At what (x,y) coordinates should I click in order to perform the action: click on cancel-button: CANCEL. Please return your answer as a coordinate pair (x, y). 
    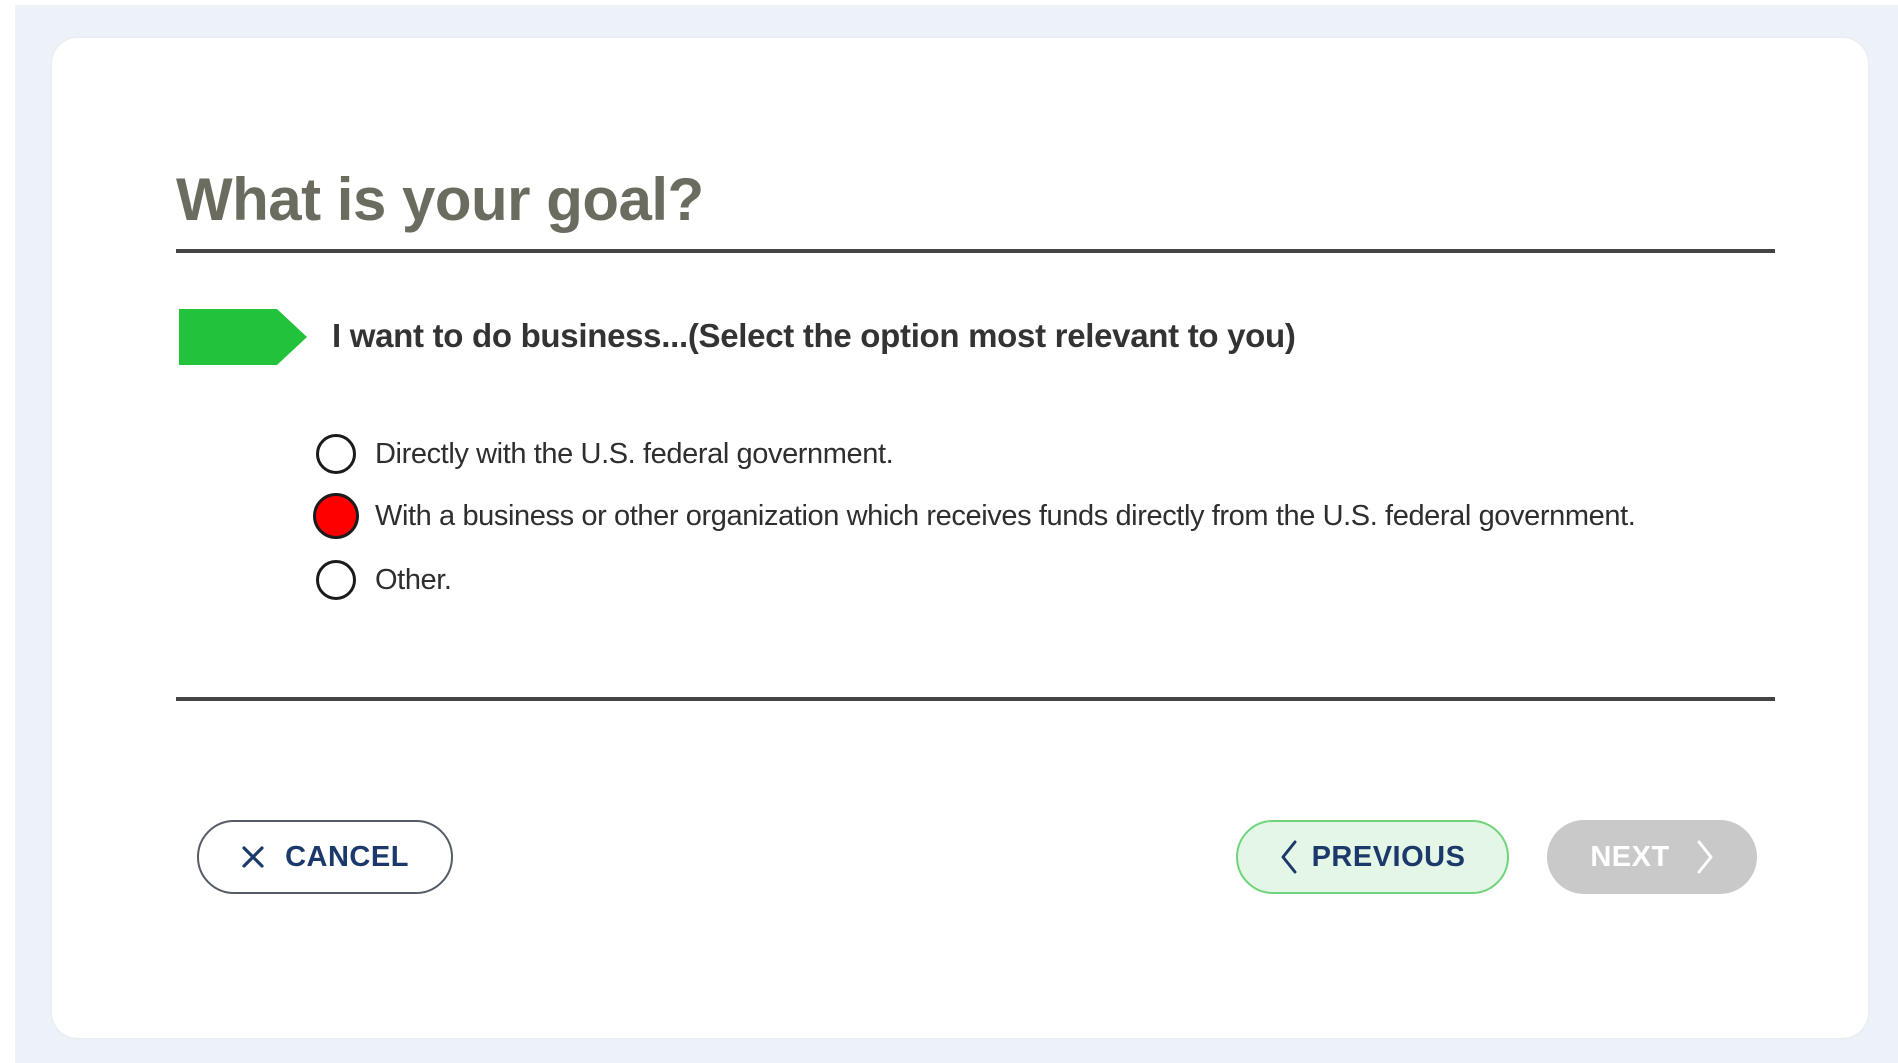
    Looking at the image, I should click on (325, 857).